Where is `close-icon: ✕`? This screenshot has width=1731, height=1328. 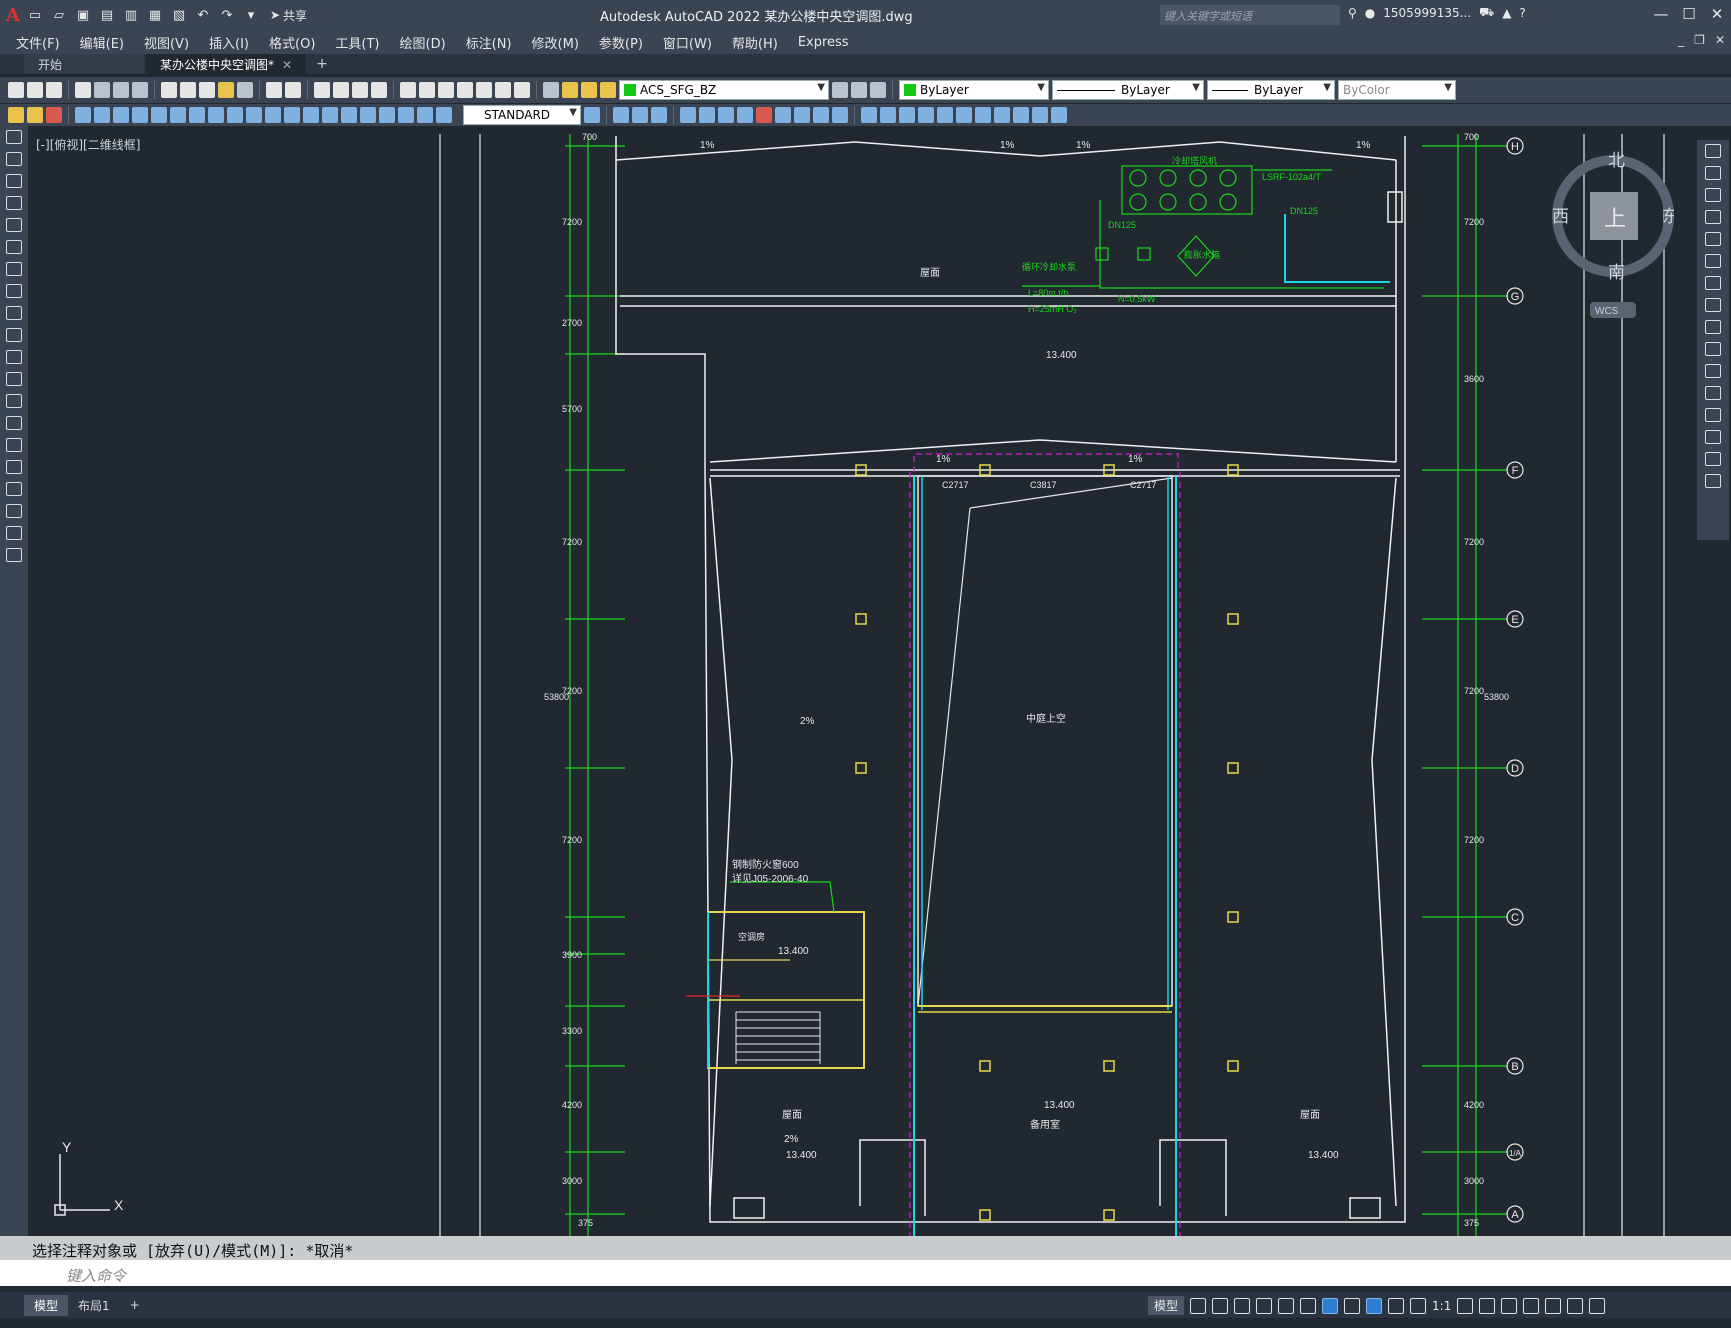 close-icon: ✕ is located at coordinates (1717, 14).